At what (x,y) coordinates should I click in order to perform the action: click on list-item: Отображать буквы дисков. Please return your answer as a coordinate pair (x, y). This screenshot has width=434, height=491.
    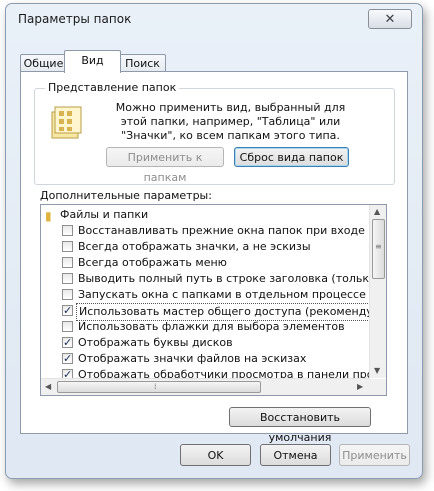
    Looking at the image, I should click on (205, 343).